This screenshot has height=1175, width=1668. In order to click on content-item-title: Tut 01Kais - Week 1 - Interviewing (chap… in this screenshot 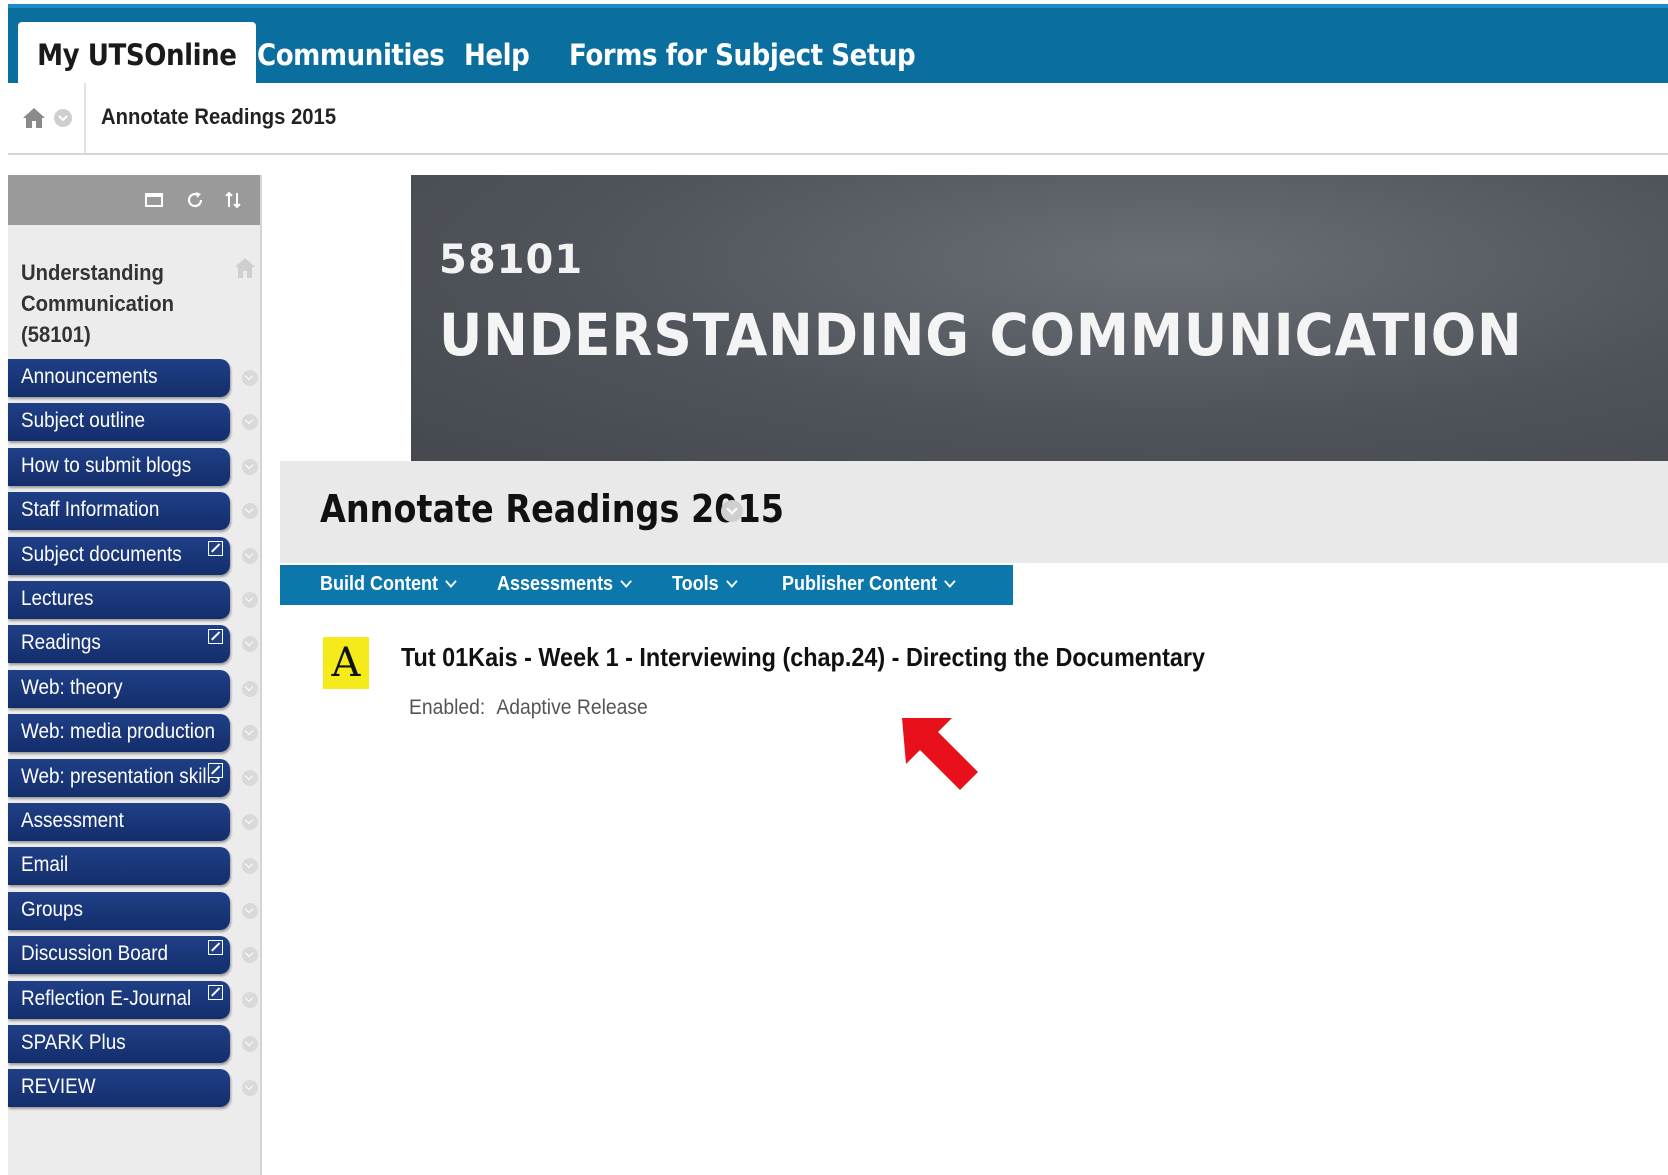, I will do `click(803, 657)`.